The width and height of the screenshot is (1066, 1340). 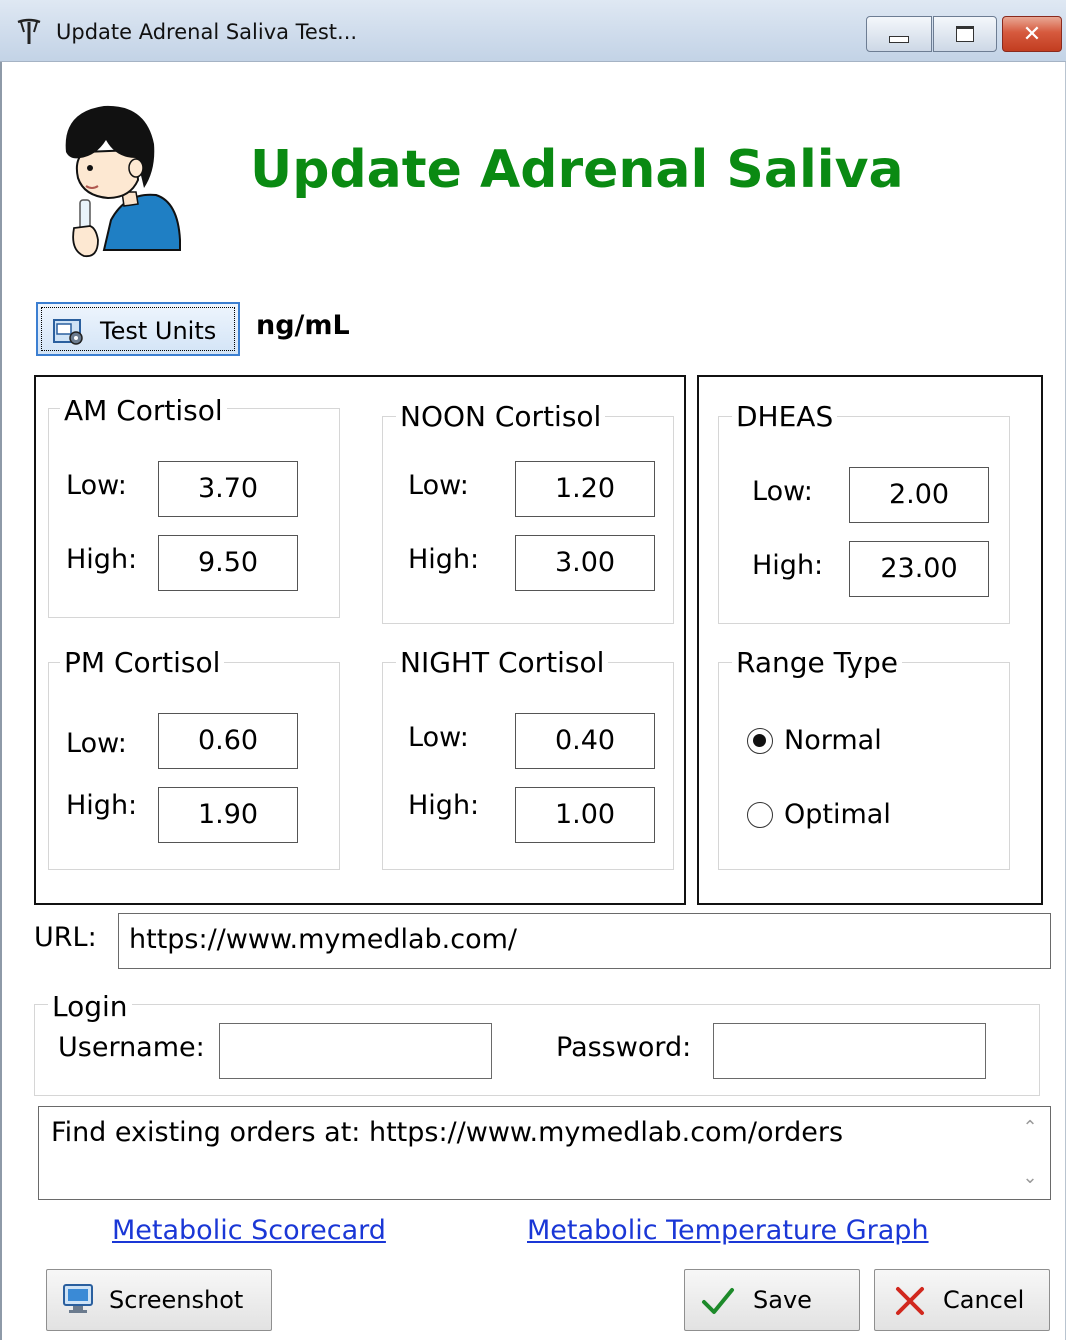 I want to click on metabolic-scorecard-link: Metabolic Scorecard, so click(x=249, y=1230).